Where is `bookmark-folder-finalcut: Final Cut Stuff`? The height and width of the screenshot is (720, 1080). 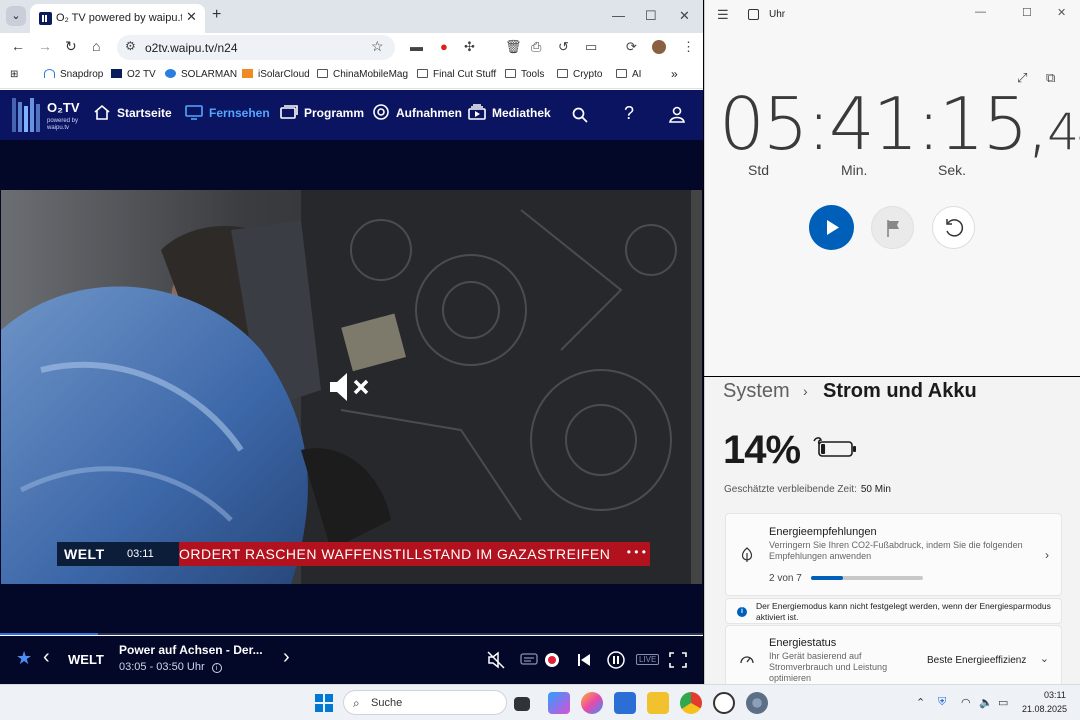 bookmark-folder-finalcut: Final Cut Stuff is located at coordinates (456, 74).